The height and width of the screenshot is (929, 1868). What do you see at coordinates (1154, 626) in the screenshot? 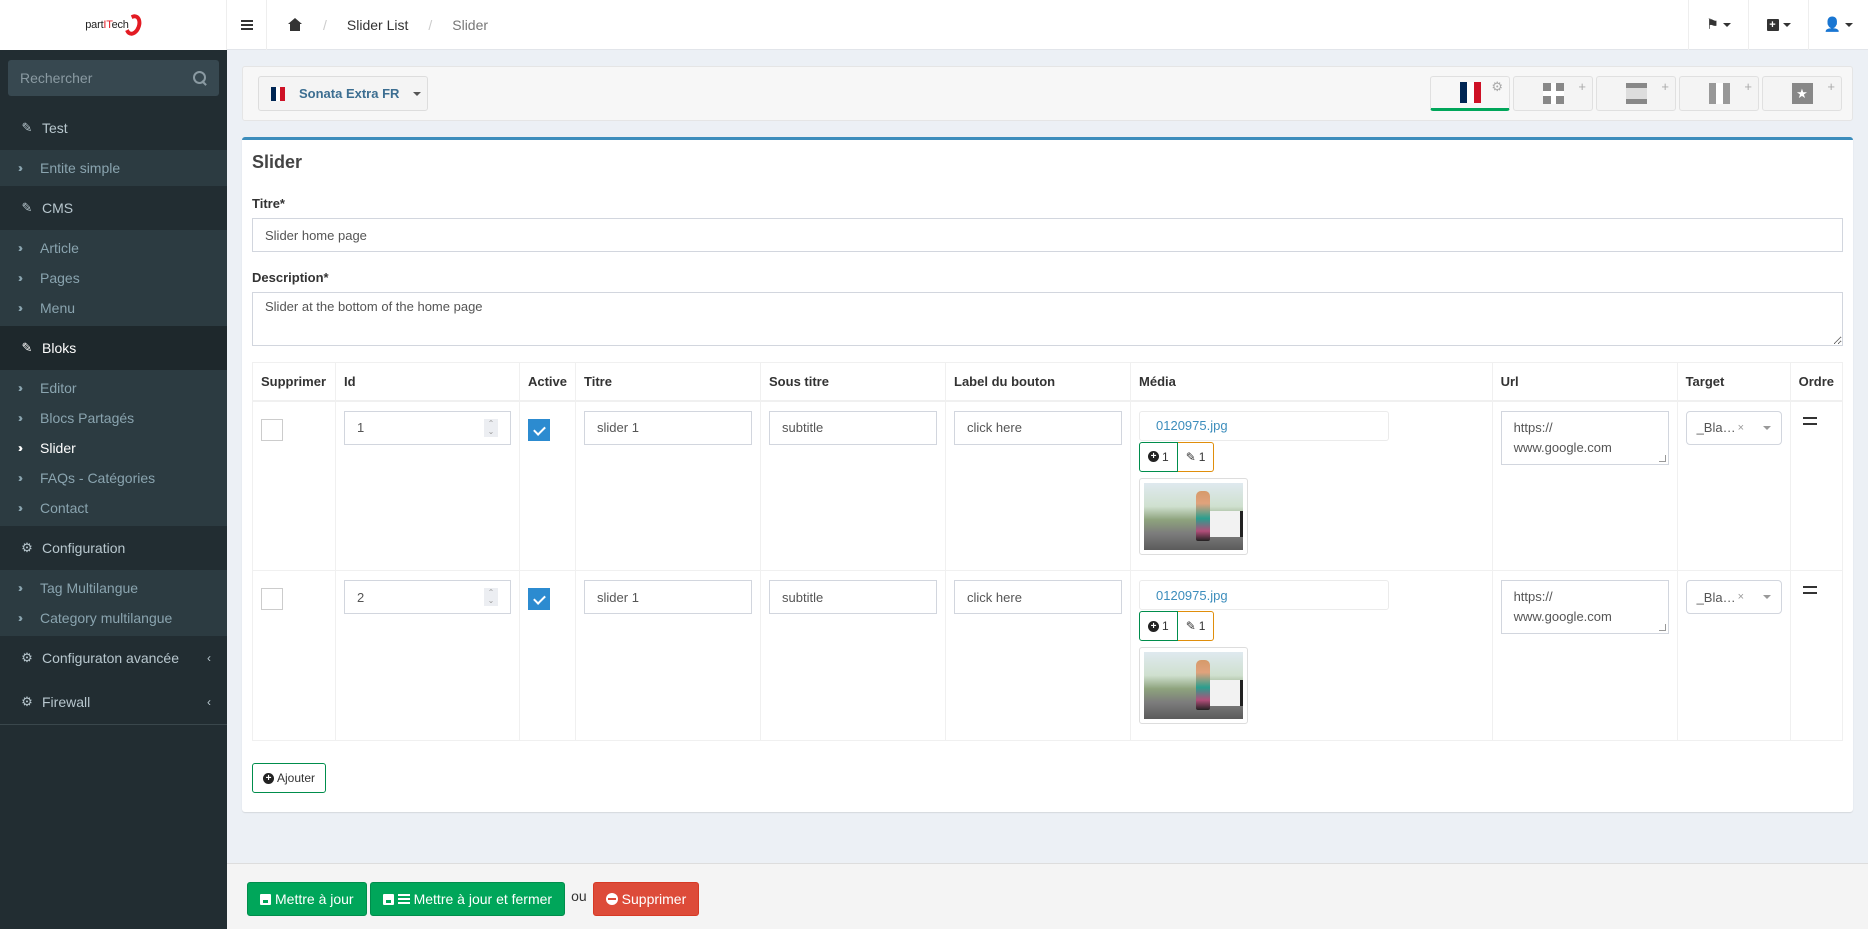
I see `plus-circle-icon: +` at bounding box center [1154, 626].